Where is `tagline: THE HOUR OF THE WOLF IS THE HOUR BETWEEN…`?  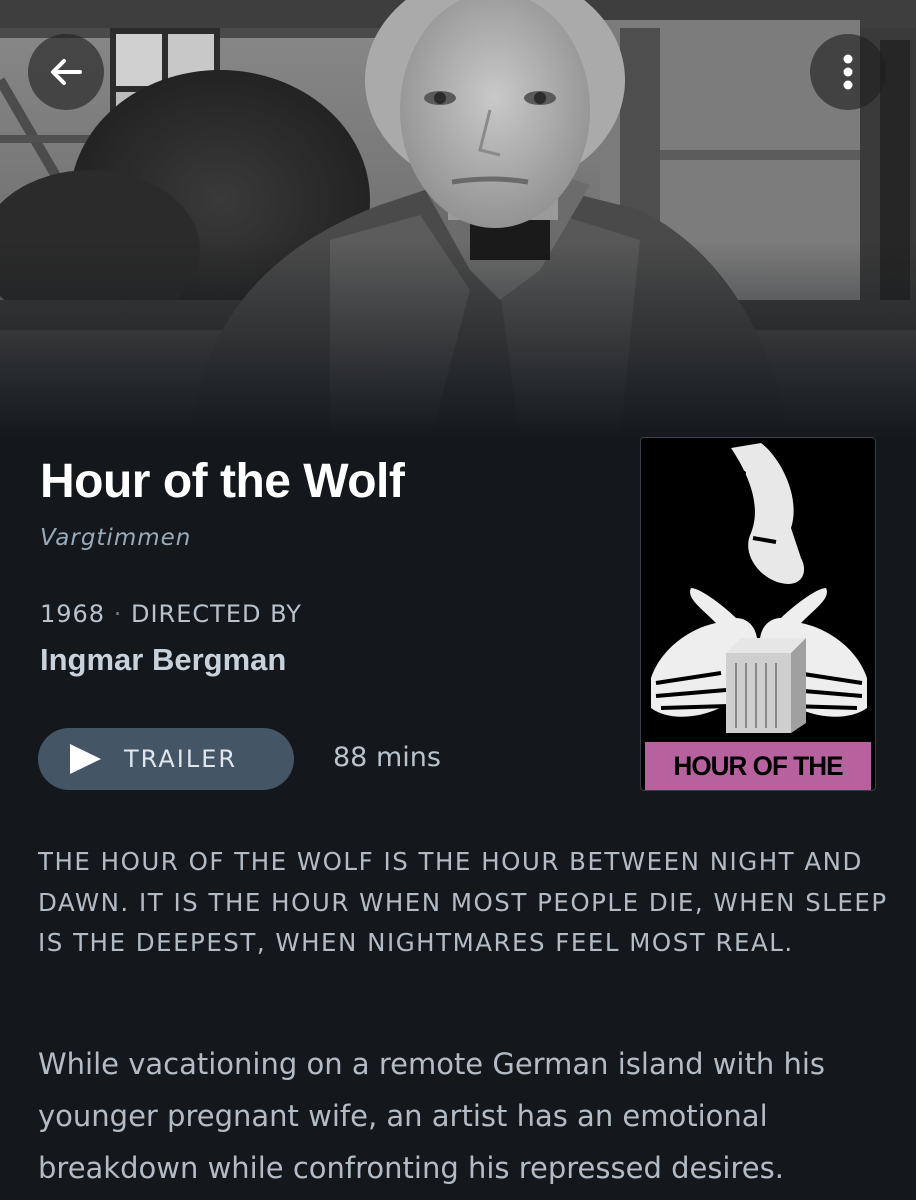 tagline: THE HOUR OF THE WOLF IS THE HOUR BETWEEN… is located at coordinates (463, 902).